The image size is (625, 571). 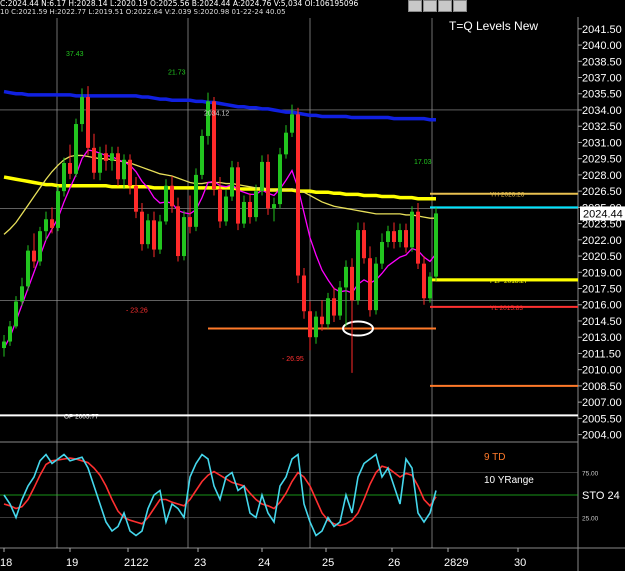 What do you see at coordinates (602, 371) in the screenshot?
I see `price-label-21: 2010.00` at bounding box center [602, 371].